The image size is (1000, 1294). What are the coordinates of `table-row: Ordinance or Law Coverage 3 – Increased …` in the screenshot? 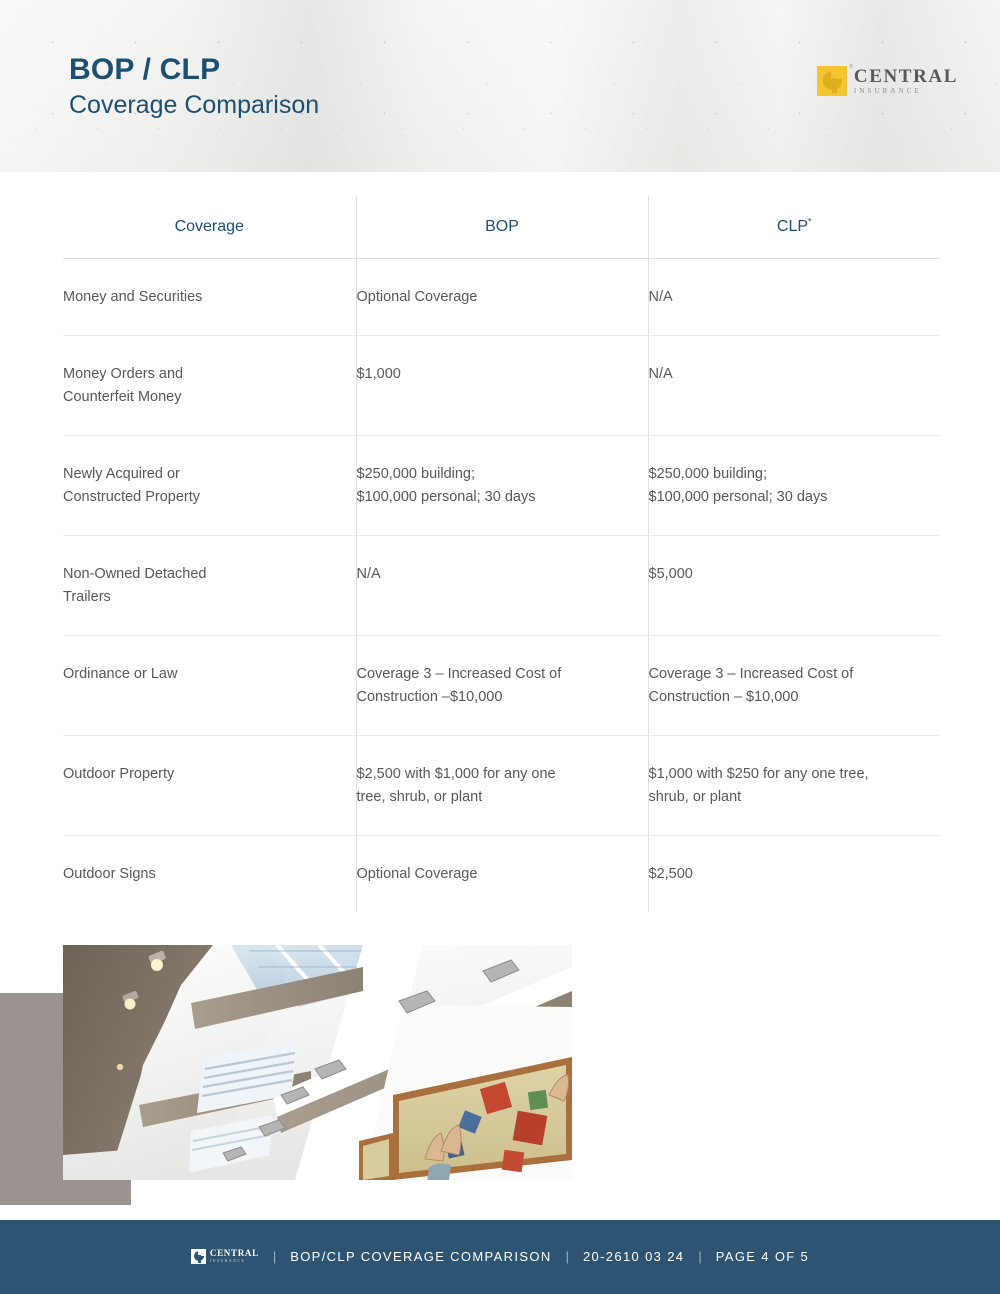 It's located at (501, 685).